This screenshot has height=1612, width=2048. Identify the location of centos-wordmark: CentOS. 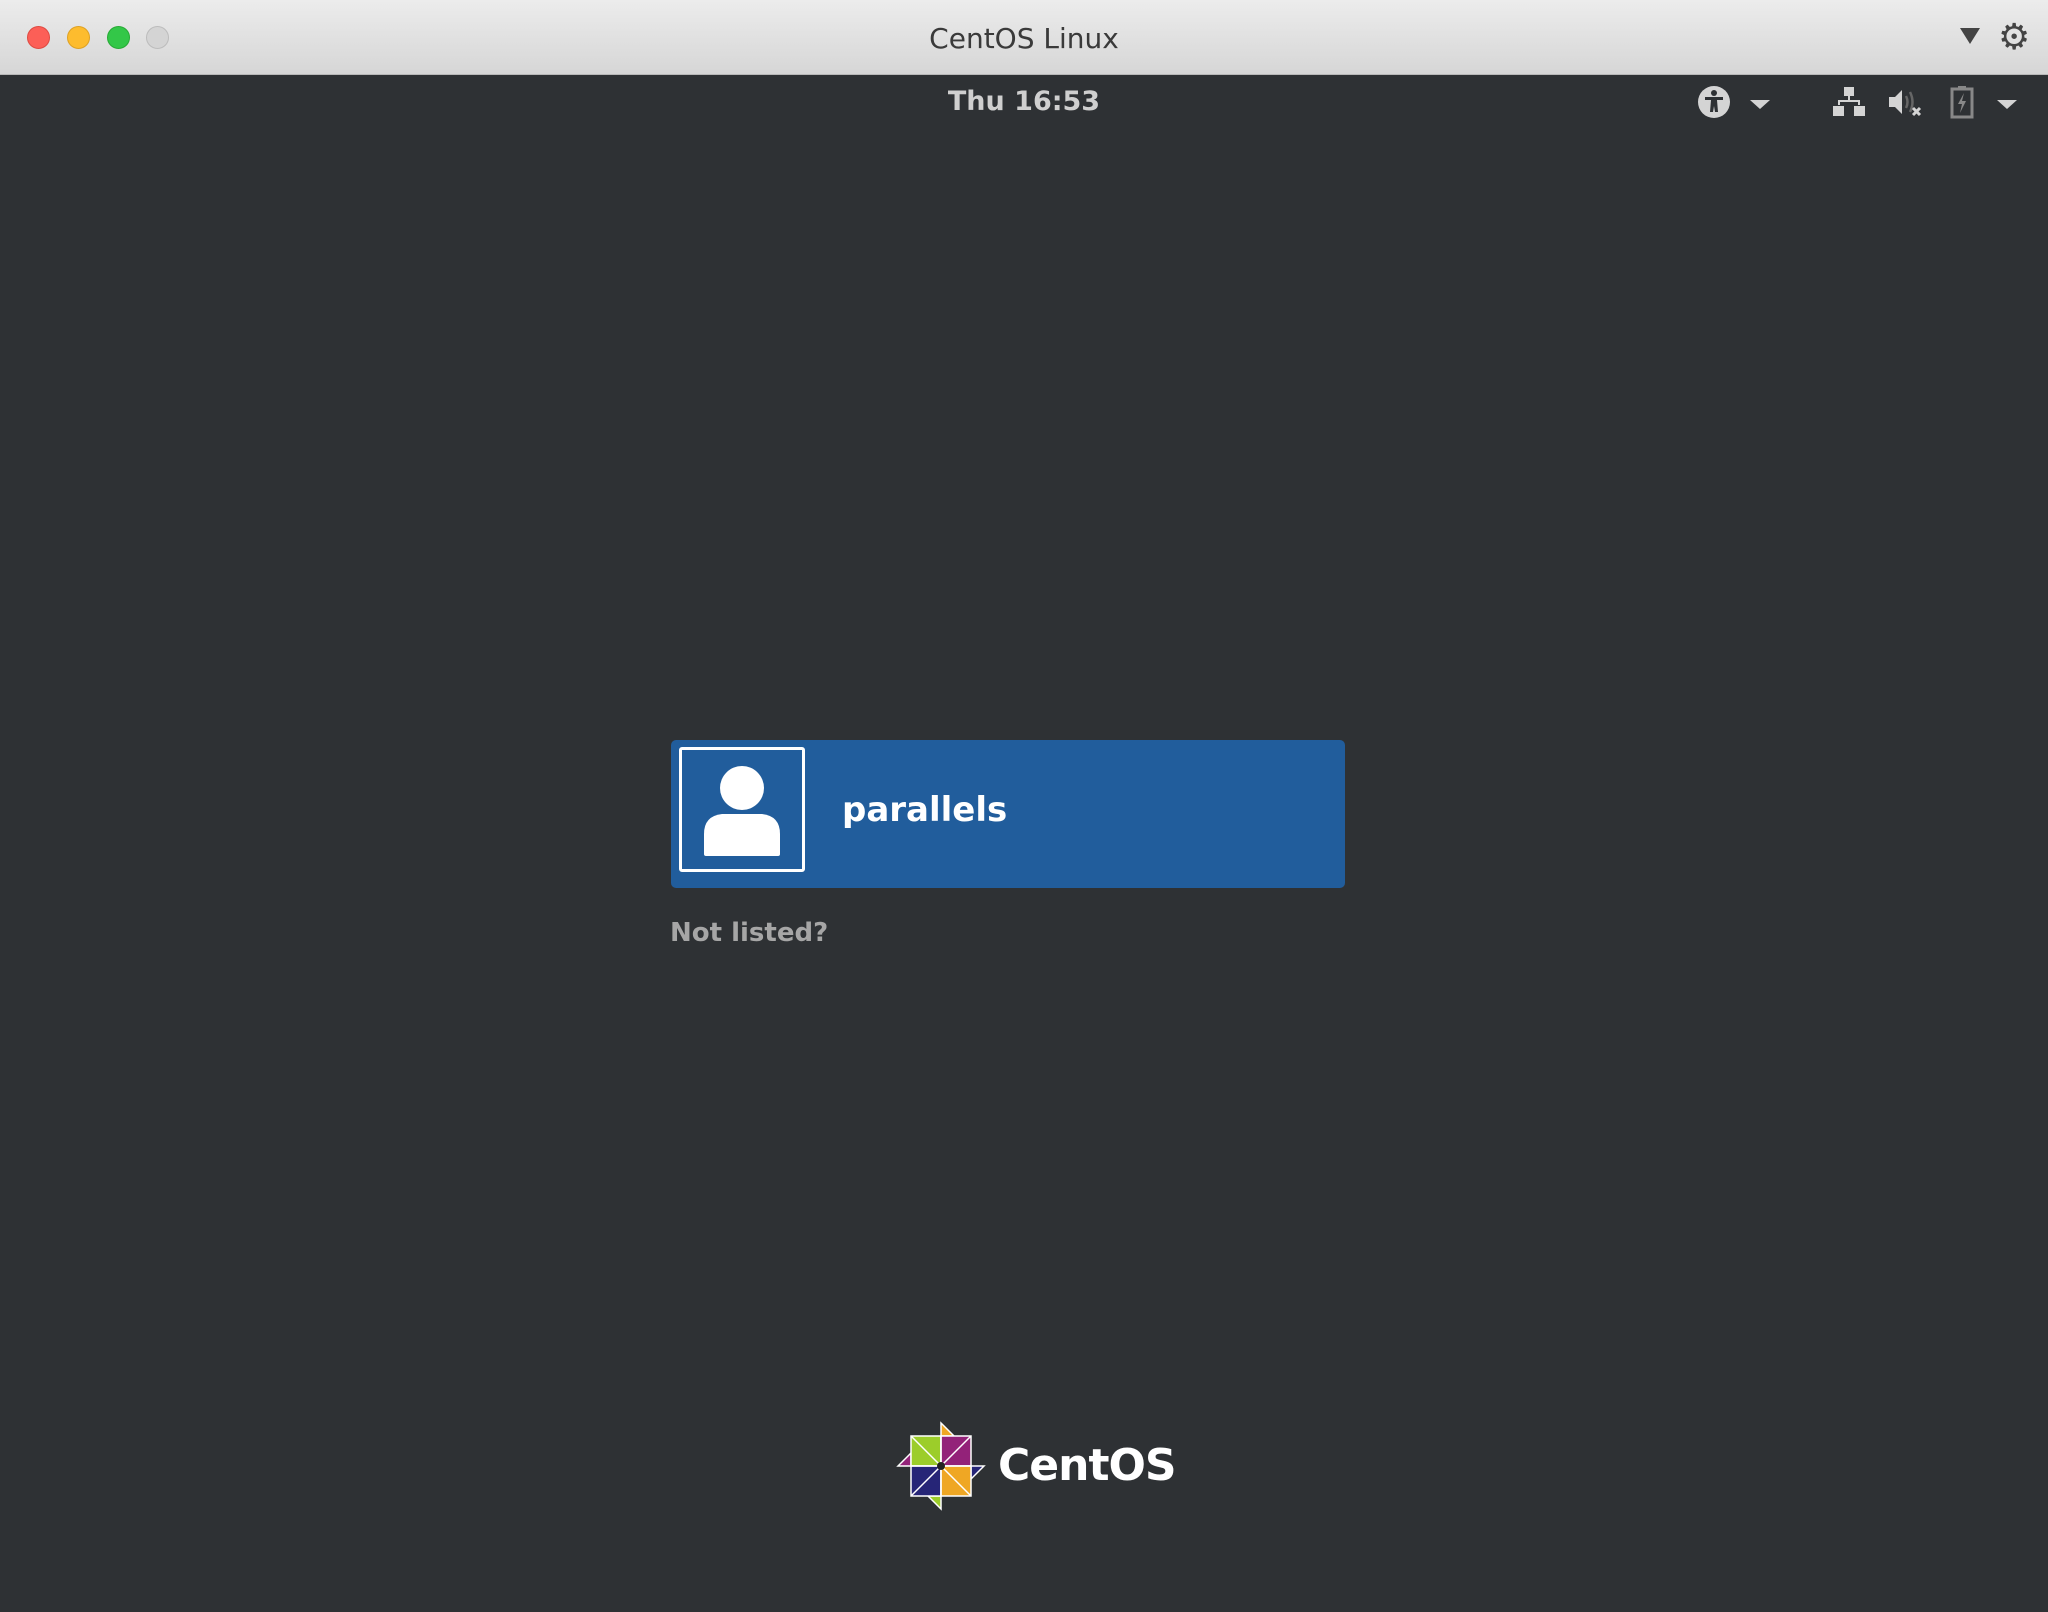
(1087, 1465).